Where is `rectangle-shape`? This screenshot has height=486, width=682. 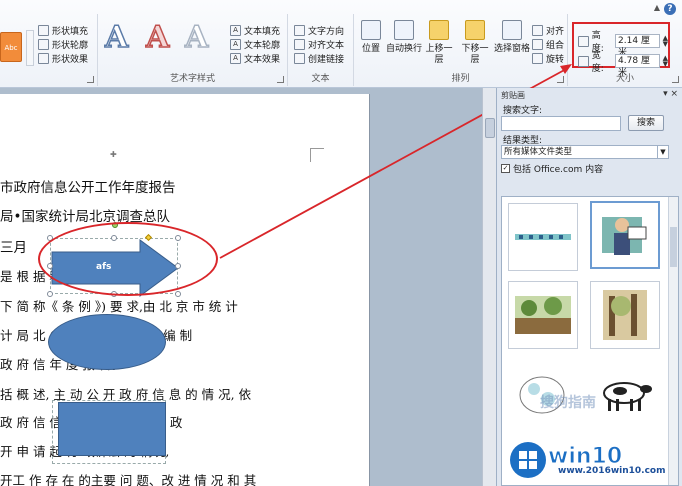
rectangle-shape is located at coordinates (112, 429).